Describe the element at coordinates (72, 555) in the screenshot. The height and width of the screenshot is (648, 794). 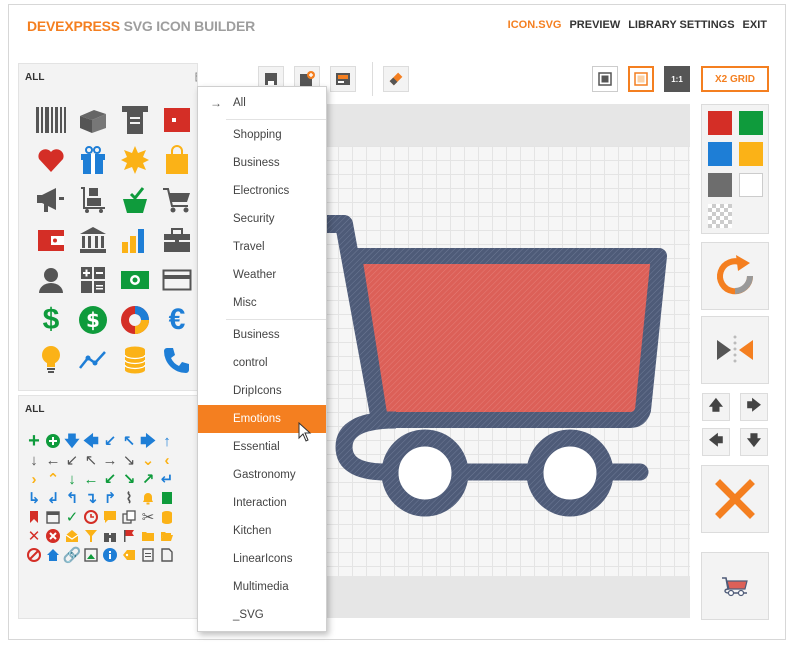
I see `link-icon: 🔗` at that location.